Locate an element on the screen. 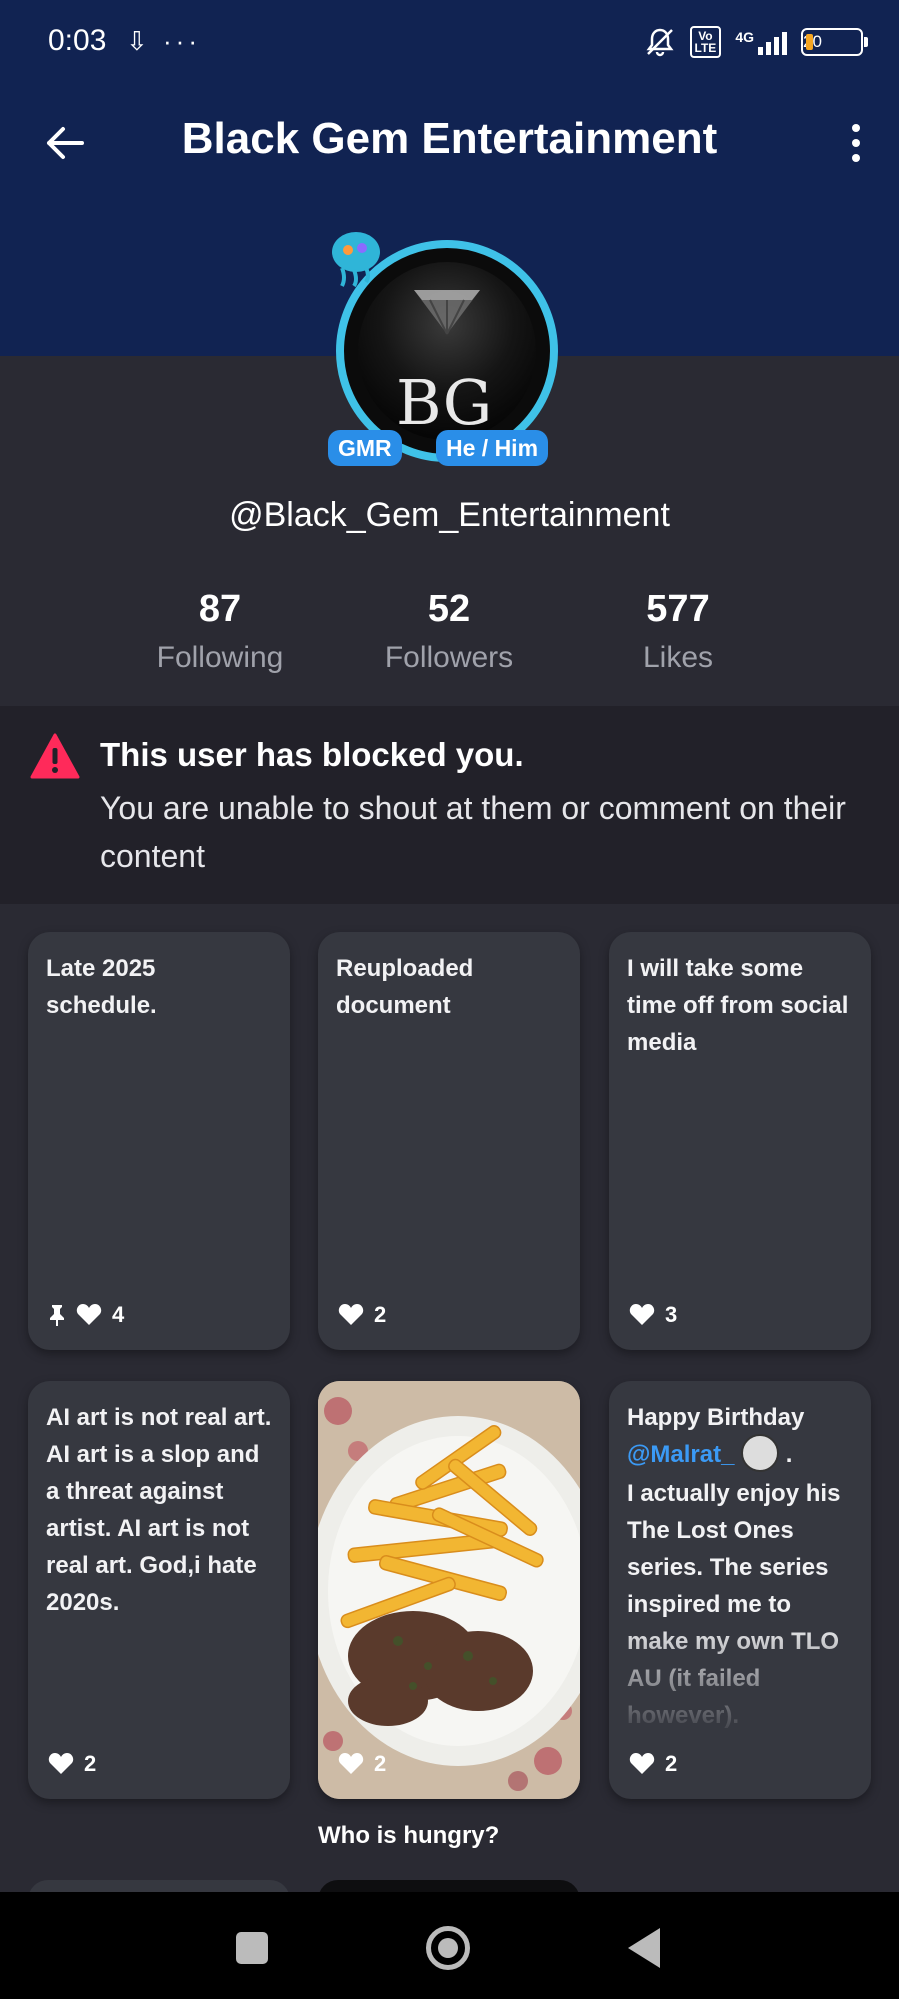 Image resolution: width=899 pixels, height=1999 pixels. gamer-badge: GMR is located at coordinates (365, 448).